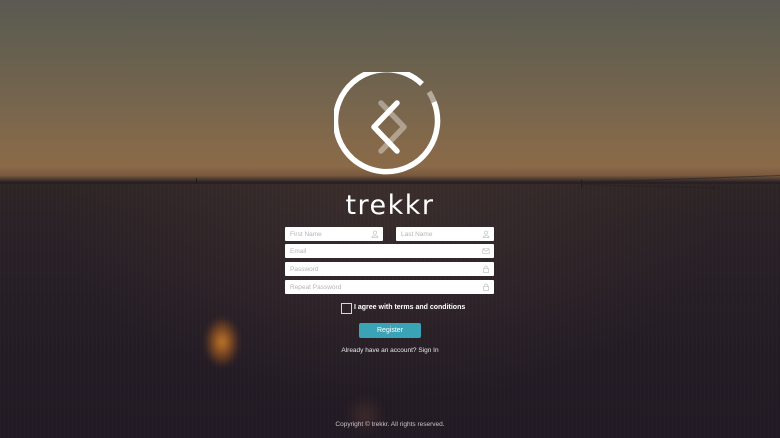  I want to click on first-name-field, so click(334, 234).